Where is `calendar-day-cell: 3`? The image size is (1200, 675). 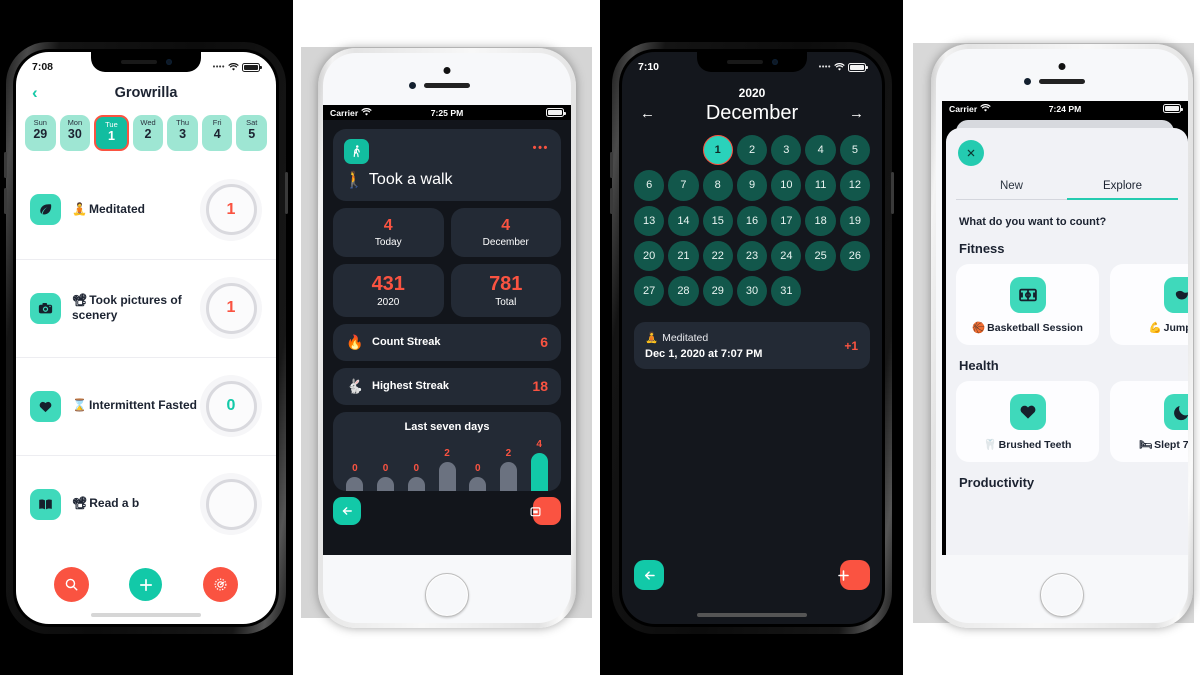
calendar-day-cell: 3 is located at coordinates (786, 150).